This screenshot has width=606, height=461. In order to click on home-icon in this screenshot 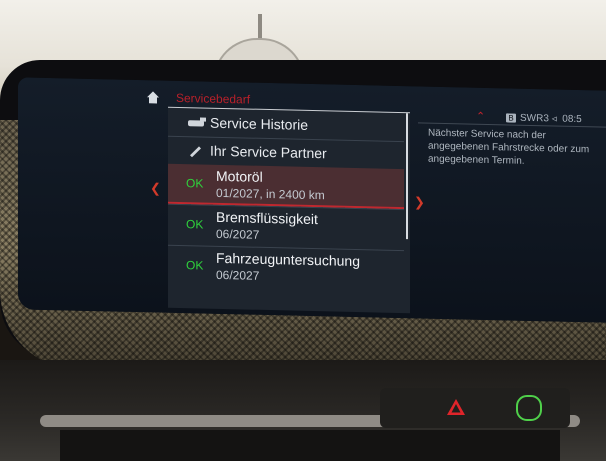, I will do `click(153, 97)`.